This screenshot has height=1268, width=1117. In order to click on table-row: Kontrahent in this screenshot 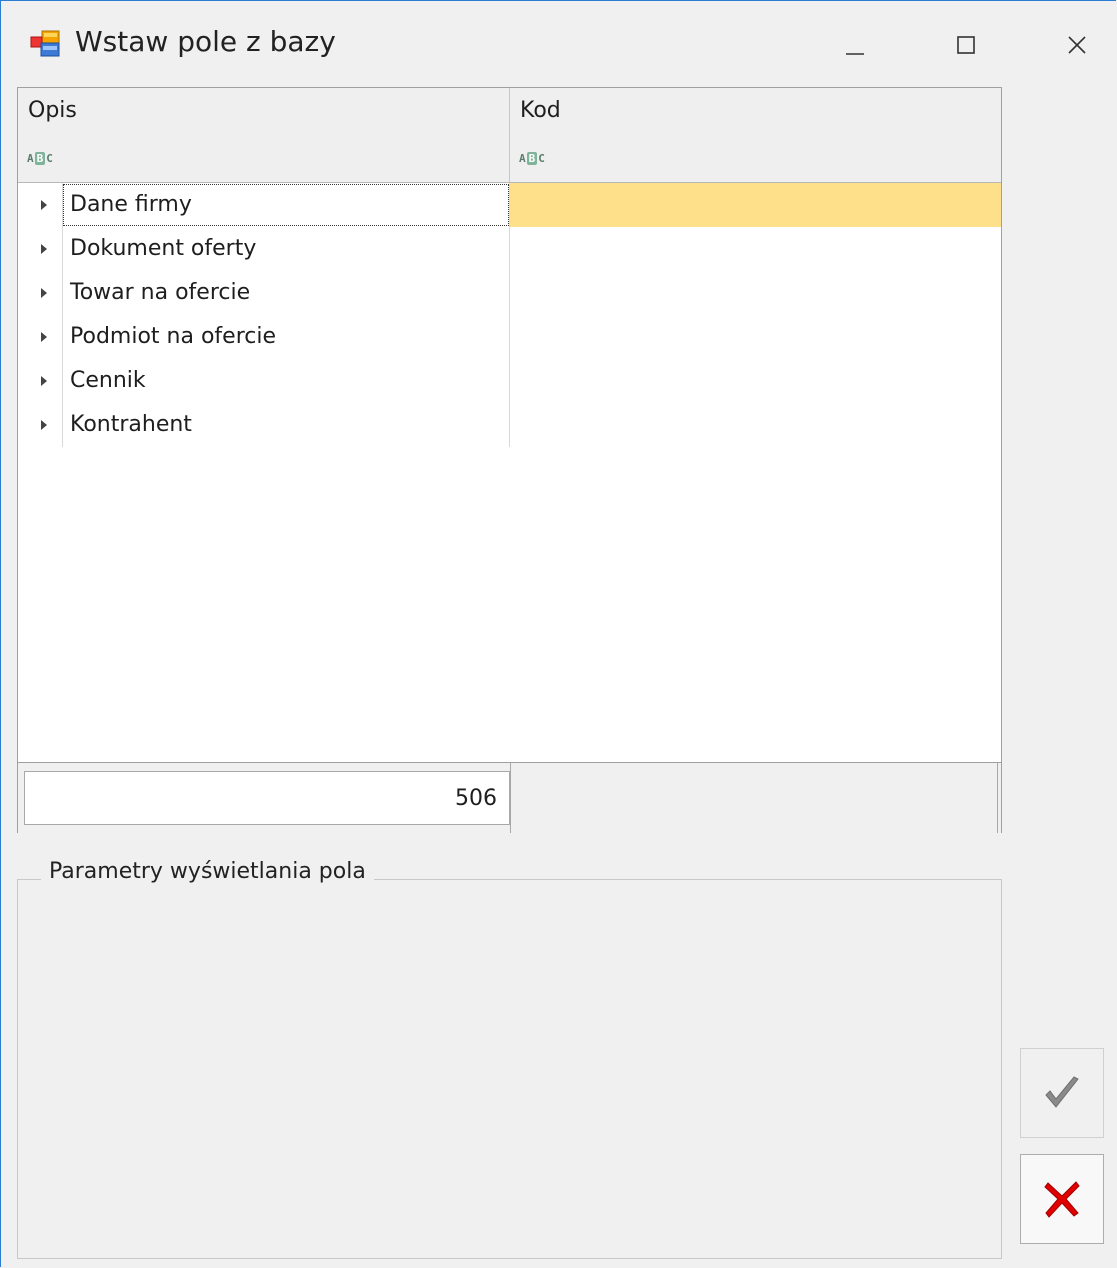, I will do `click(509, 425)`.